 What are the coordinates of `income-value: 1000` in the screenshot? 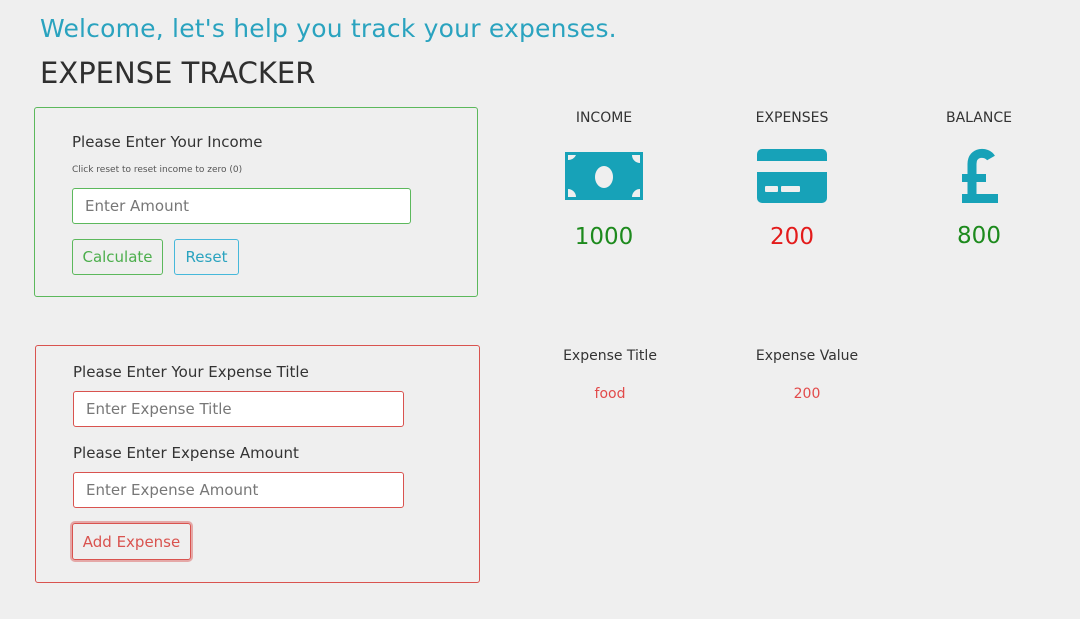 It's located at (604, 237).